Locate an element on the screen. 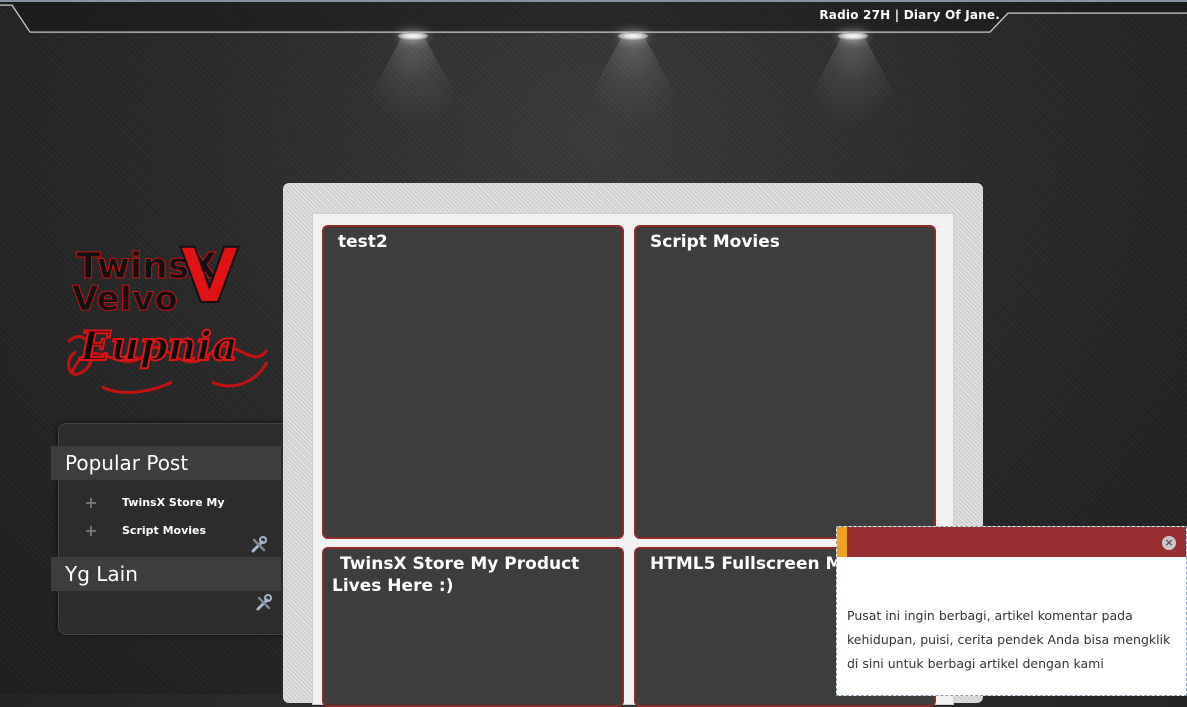 The width and height of the screenshot is (1187, 707). close-icon: × is located at coordinates (1169, 543).